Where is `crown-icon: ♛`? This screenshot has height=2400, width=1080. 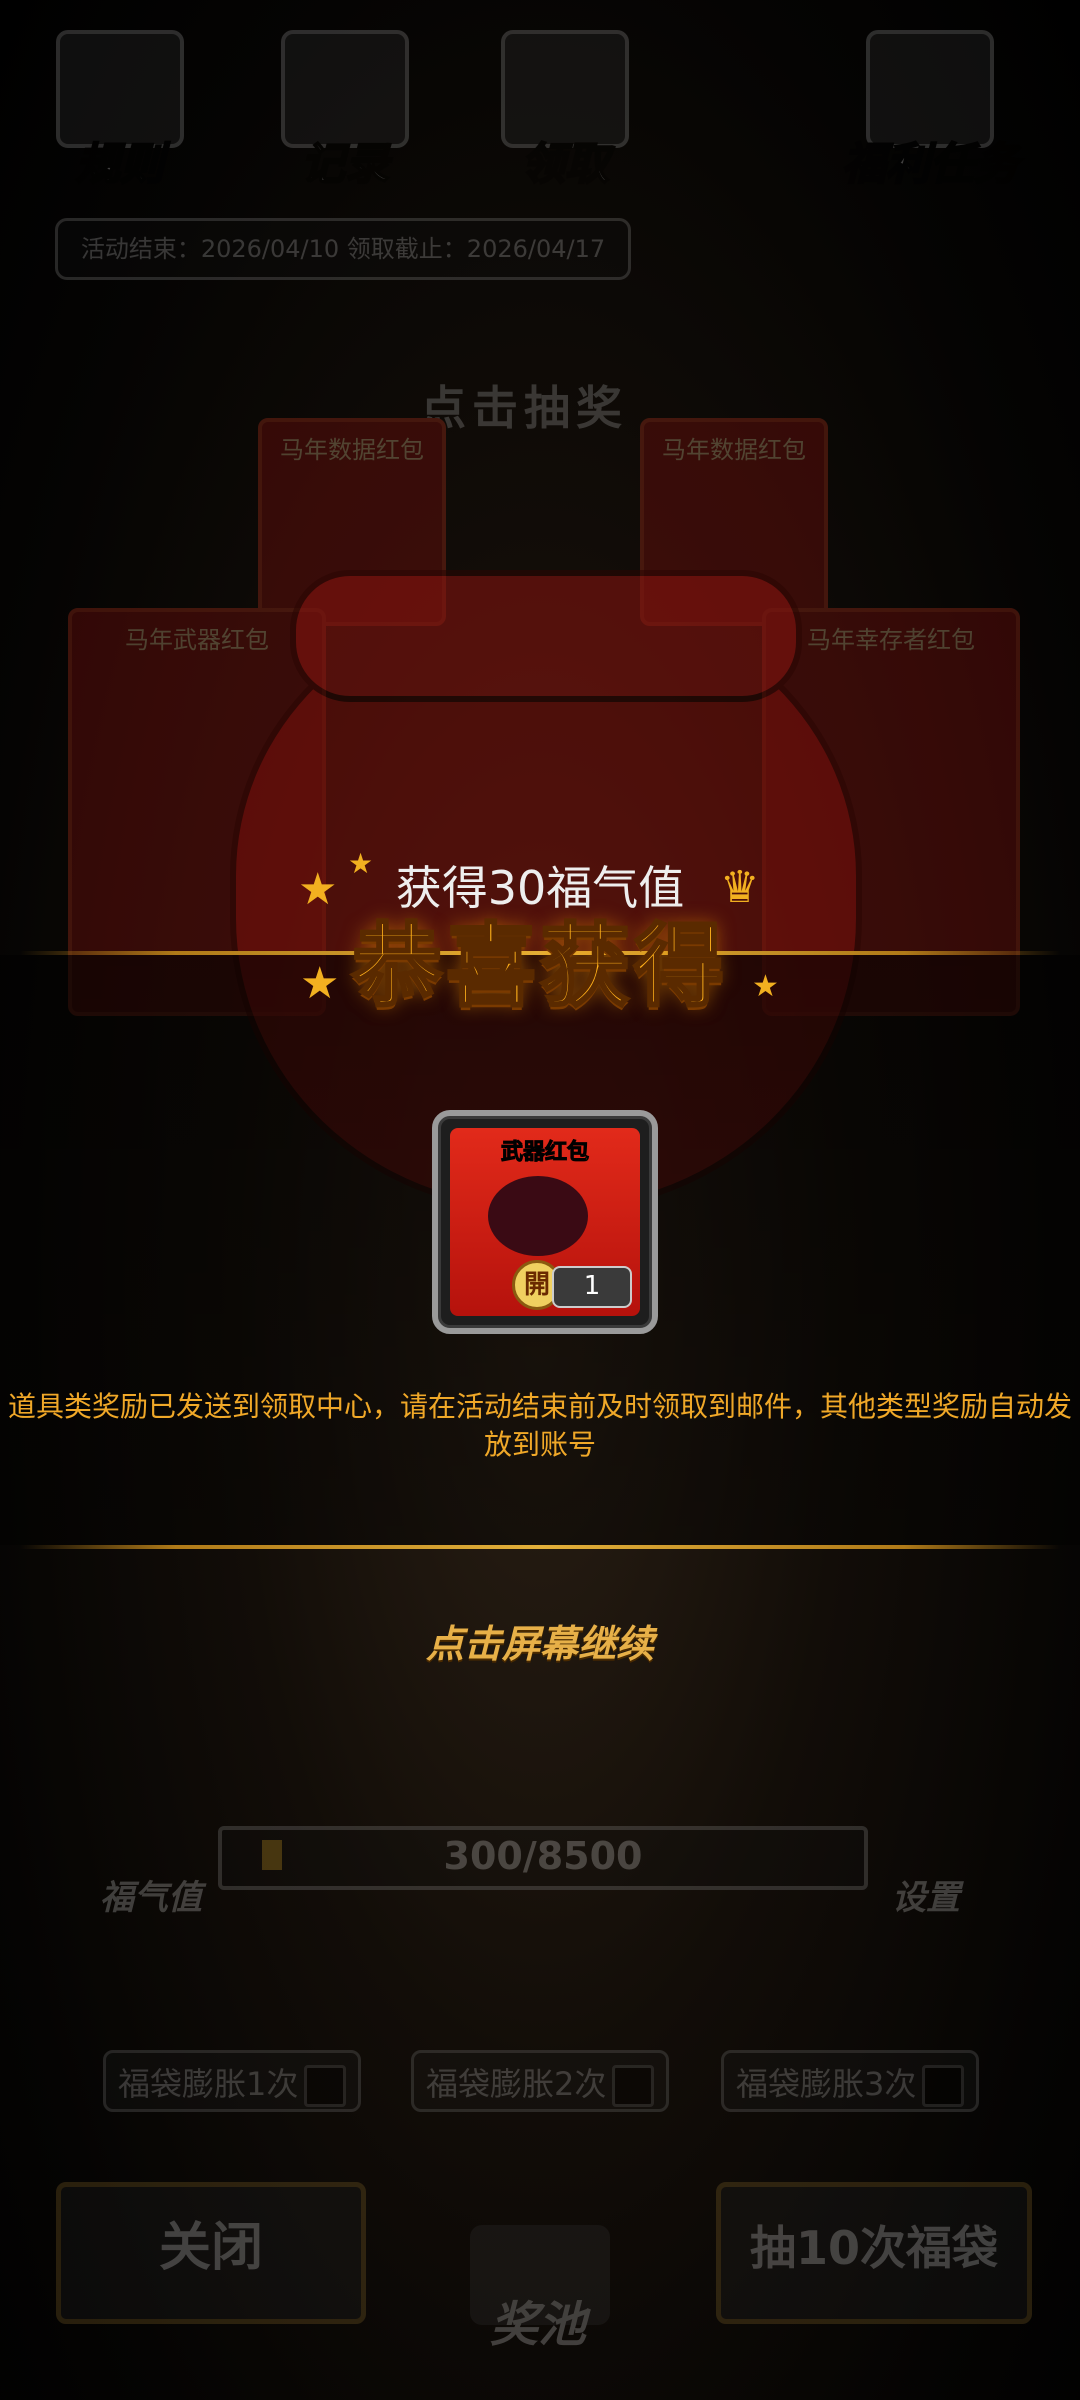 crown-icon: ♛ is located at coordinates (740, 887).